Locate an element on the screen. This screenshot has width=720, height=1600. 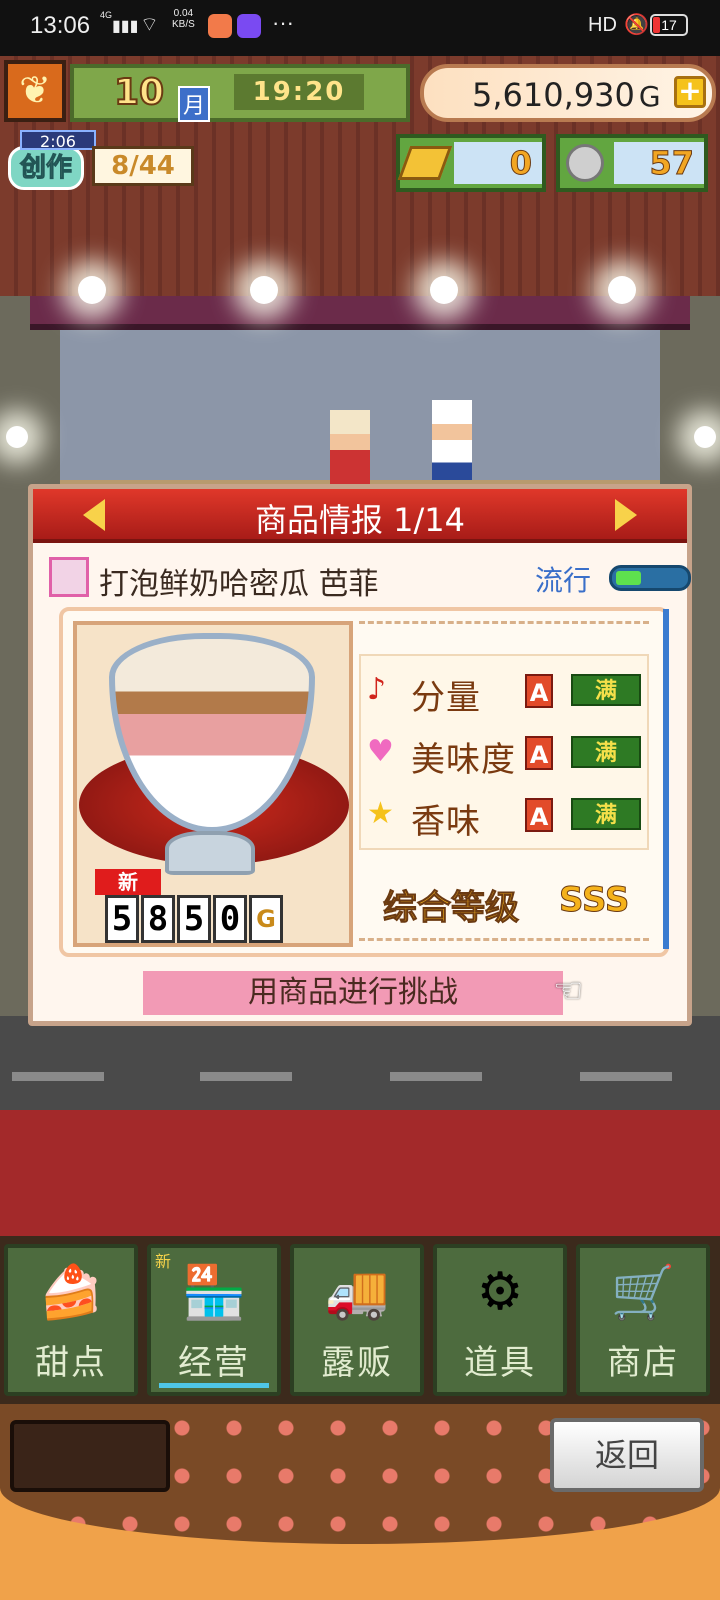
shop-staff is located at coordinates (350, 450).